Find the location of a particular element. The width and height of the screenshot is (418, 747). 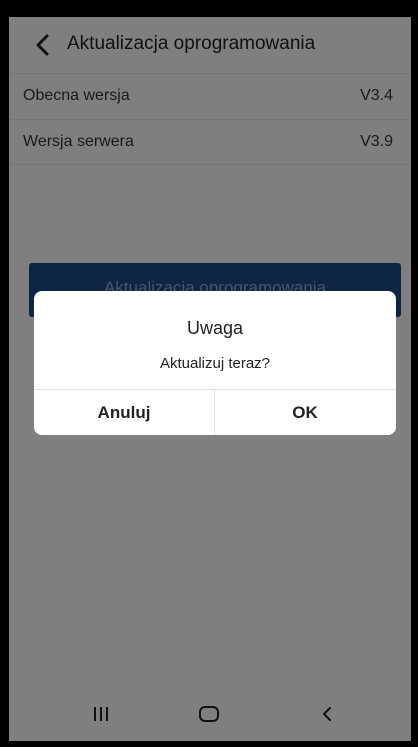

back-icon is located at coordinates (327, 714).